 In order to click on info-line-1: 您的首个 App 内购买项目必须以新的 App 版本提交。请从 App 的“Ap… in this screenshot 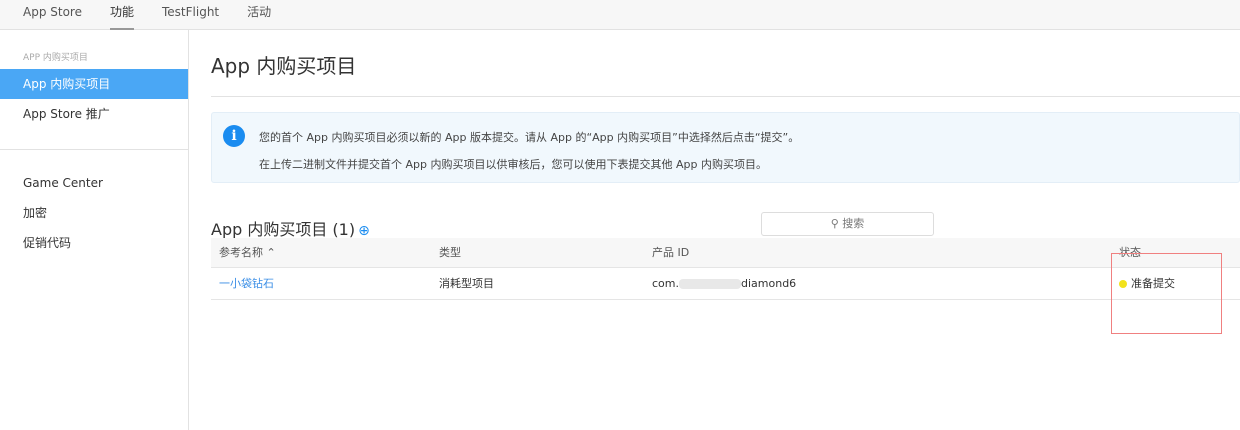, I will do `click(529, 137)`.